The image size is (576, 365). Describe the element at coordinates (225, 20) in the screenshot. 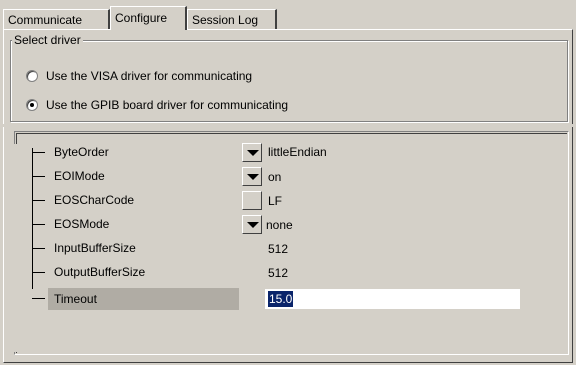

I see `tab-session-log-label: Session Log` at that location.